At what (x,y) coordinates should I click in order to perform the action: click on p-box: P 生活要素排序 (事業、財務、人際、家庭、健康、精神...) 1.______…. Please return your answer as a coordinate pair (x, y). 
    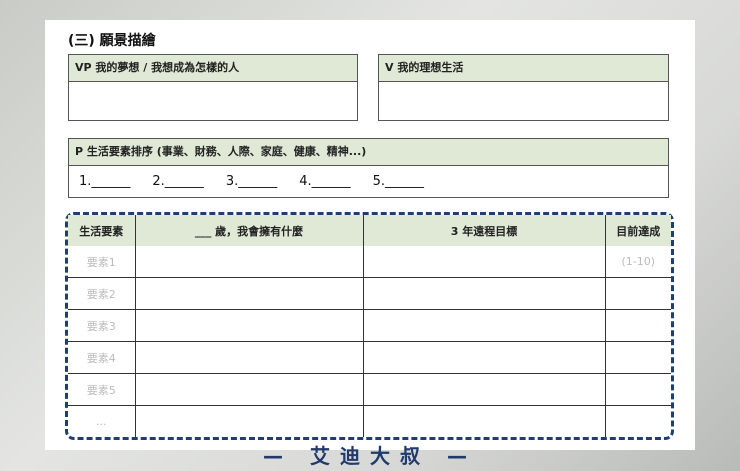
    Looking at the image, I should click on (368, 168).